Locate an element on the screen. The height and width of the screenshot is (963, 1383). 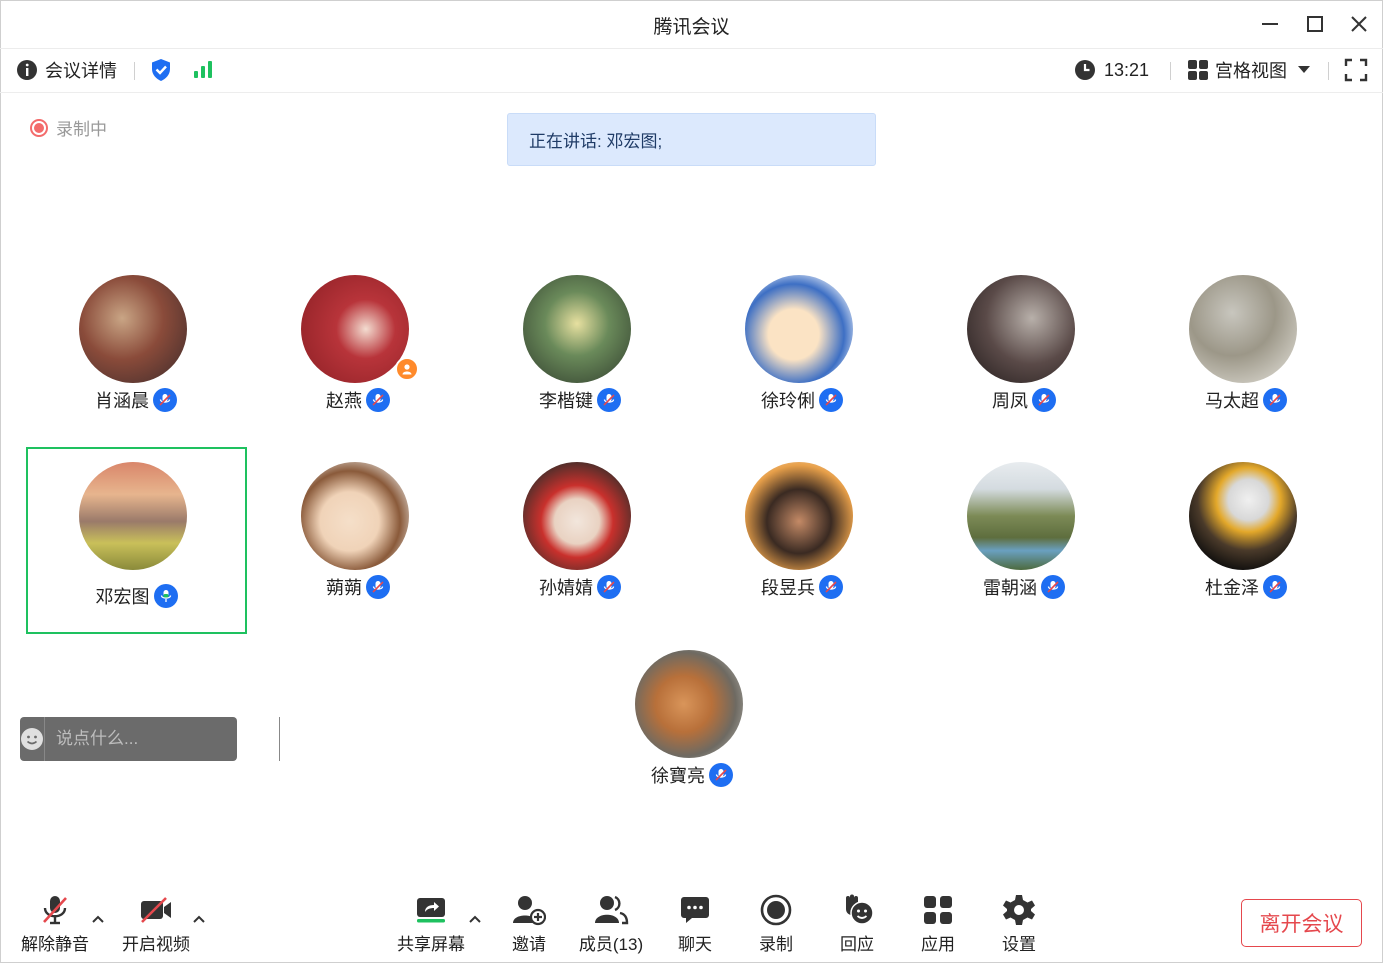
minimize-button is located at coordinates (1270, 24).